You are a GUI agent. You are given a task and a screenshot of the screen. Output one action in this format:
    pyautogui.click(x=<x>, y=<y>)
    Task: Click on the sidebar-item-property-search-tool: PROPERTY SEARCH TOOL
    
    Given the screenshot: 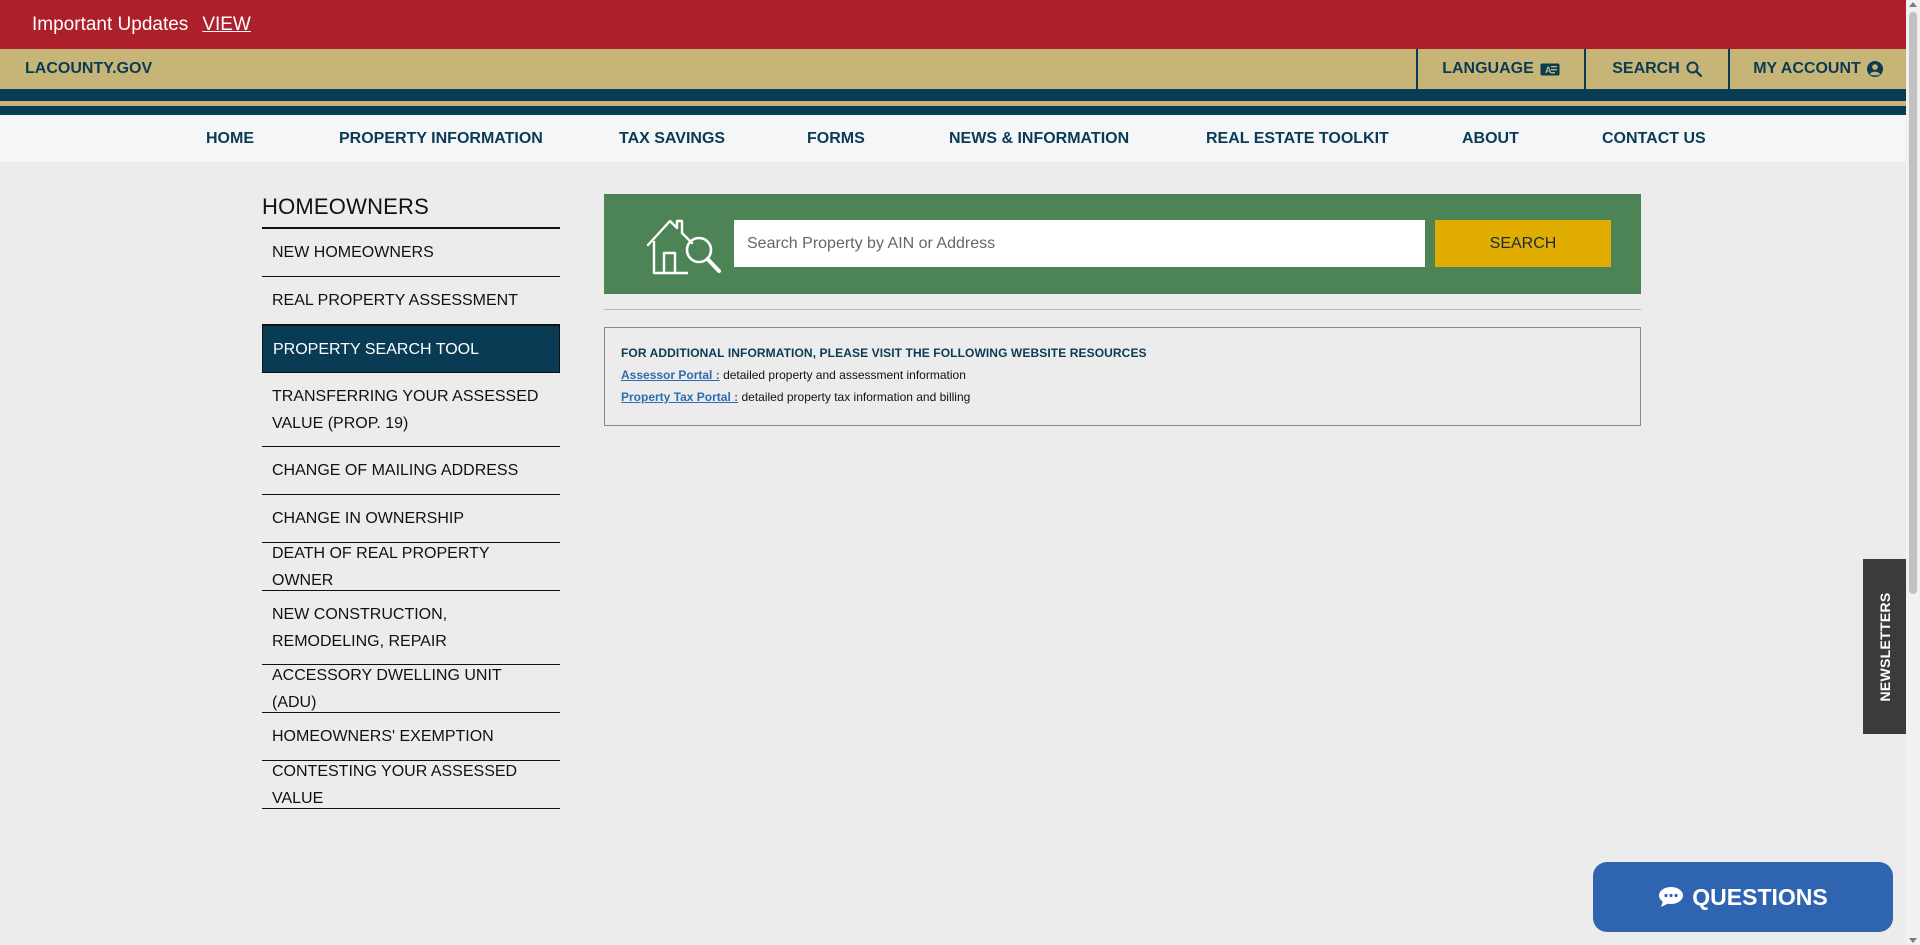 What is the action you would take?
    pyautogui.click(x=411, y=349)
    